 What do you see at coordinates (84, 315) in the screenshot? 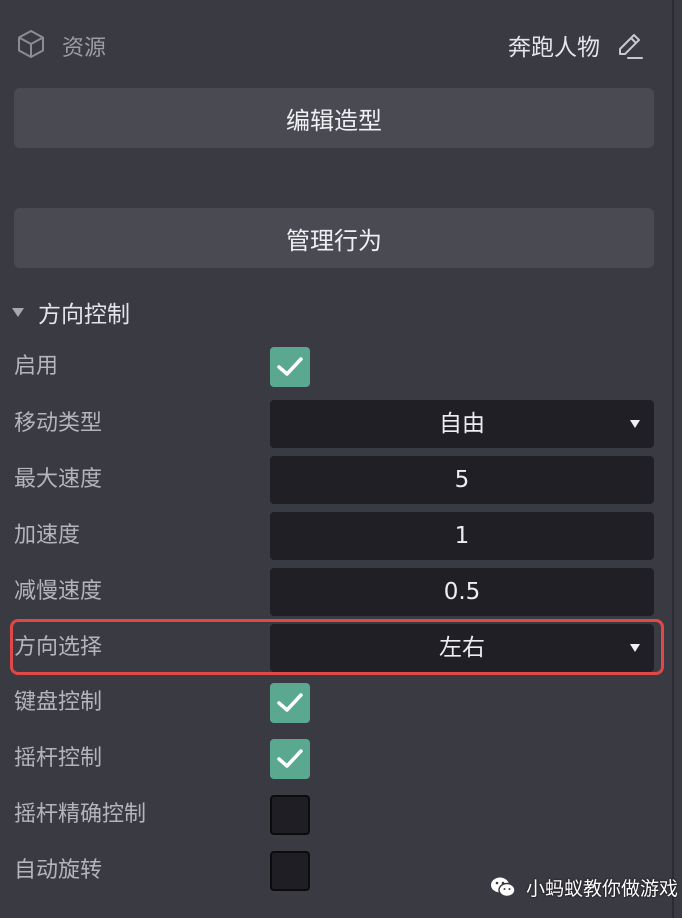
I see `section-title: 方向控制` at bounding box center [84, 315].